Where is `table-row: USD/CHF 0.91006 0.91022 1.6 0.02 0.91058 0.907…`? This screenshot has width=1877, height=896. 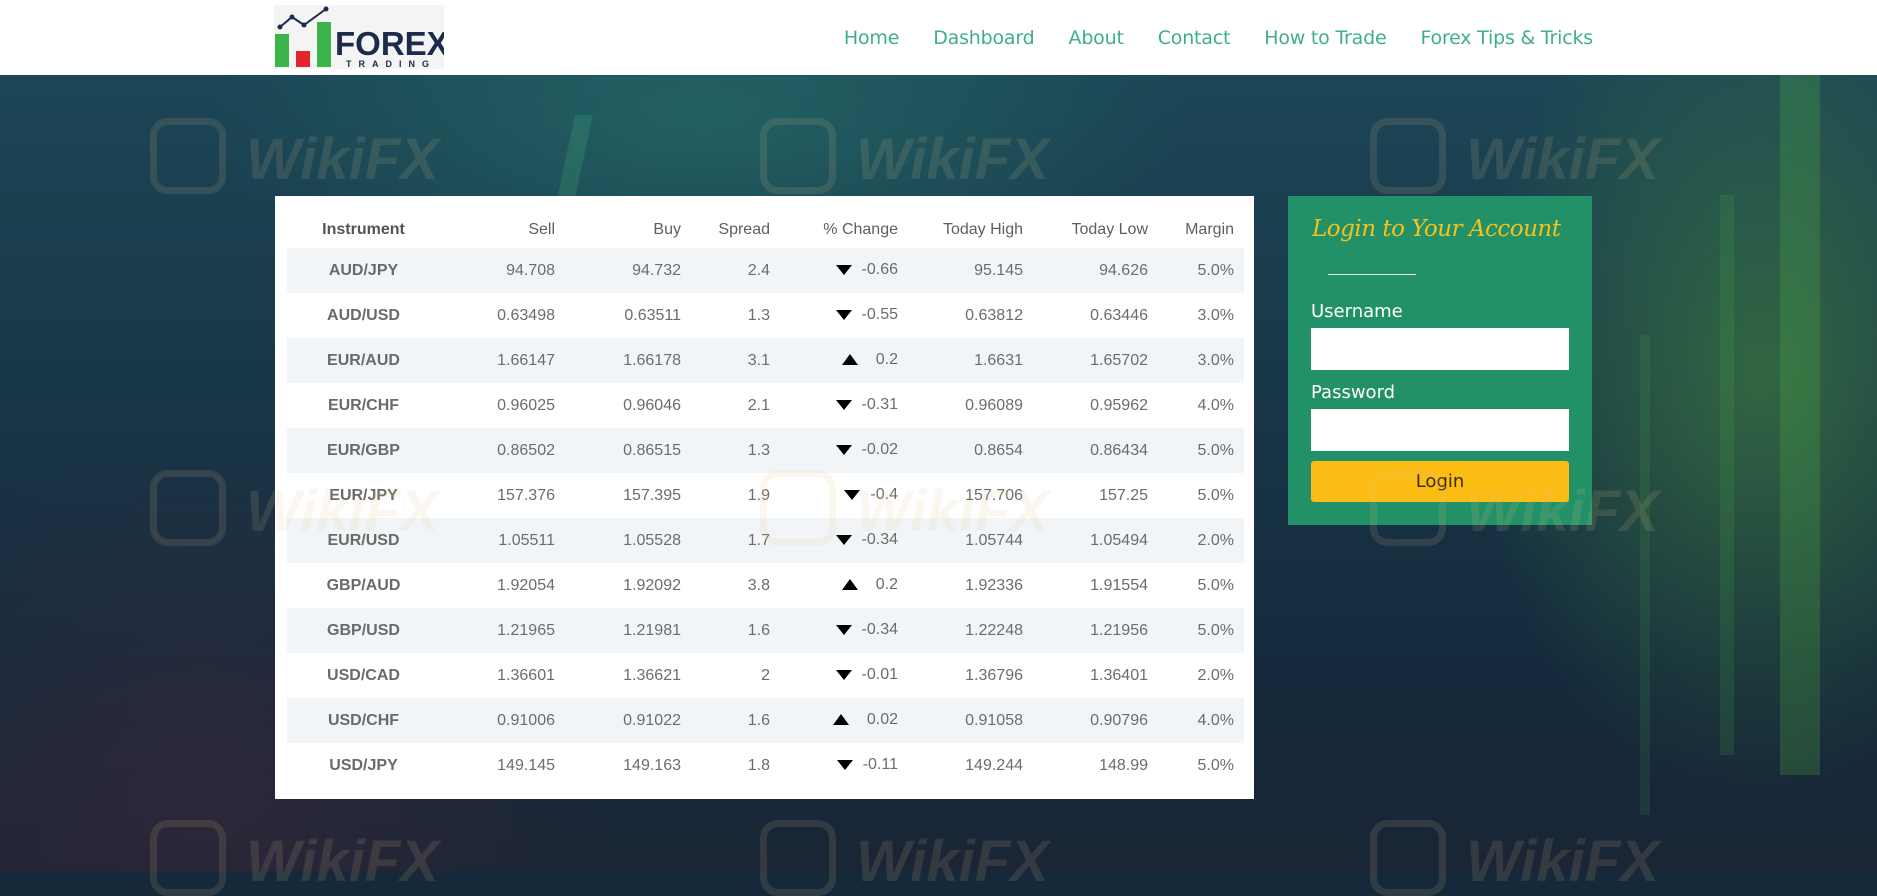 table-row: USD/CHF 0.91006 0.91022 1.6 0.02 0.91058 0.907… is located at coordinates (765, 720).